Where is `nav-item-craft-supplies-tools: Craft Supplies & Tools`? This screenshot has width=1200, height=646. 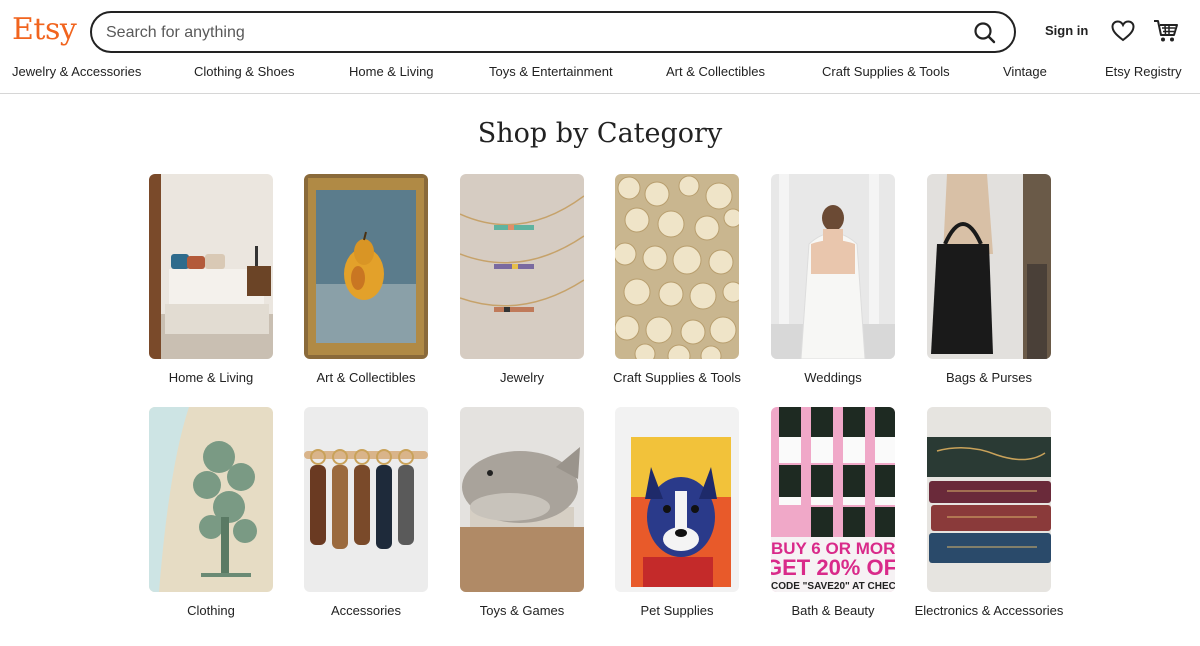 nav-item-craft-supplies-tools: Craft Supplies & Tools is located at coordinates (886, 71).